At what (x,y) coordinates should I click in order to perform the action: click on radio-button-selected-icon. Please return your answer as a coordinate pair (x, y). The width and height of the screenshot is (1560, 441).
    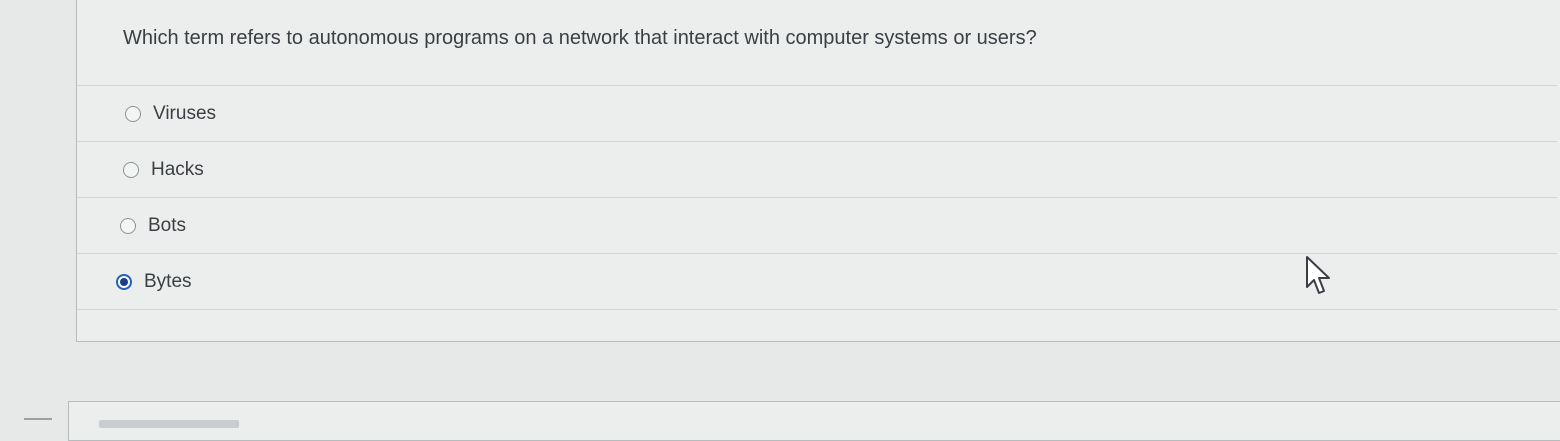
    Looking at the image, I should click on (124, 281).